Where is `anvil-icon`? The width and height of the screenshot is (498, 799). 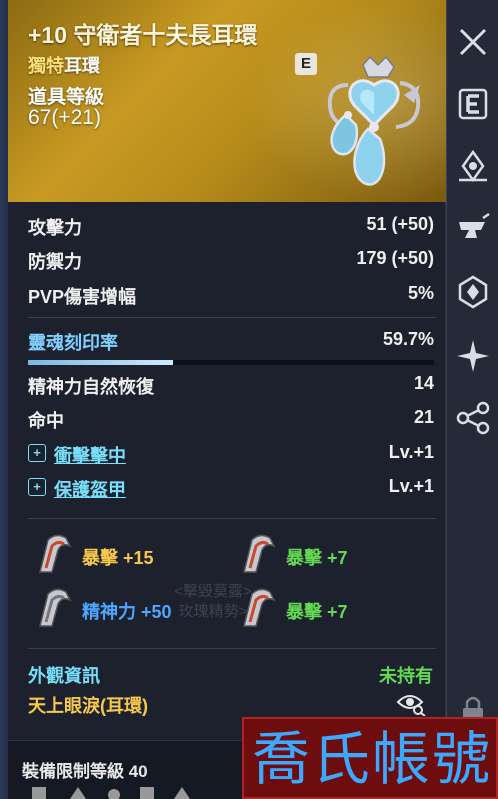
anvil-icon is located at coordinates (474, 225).